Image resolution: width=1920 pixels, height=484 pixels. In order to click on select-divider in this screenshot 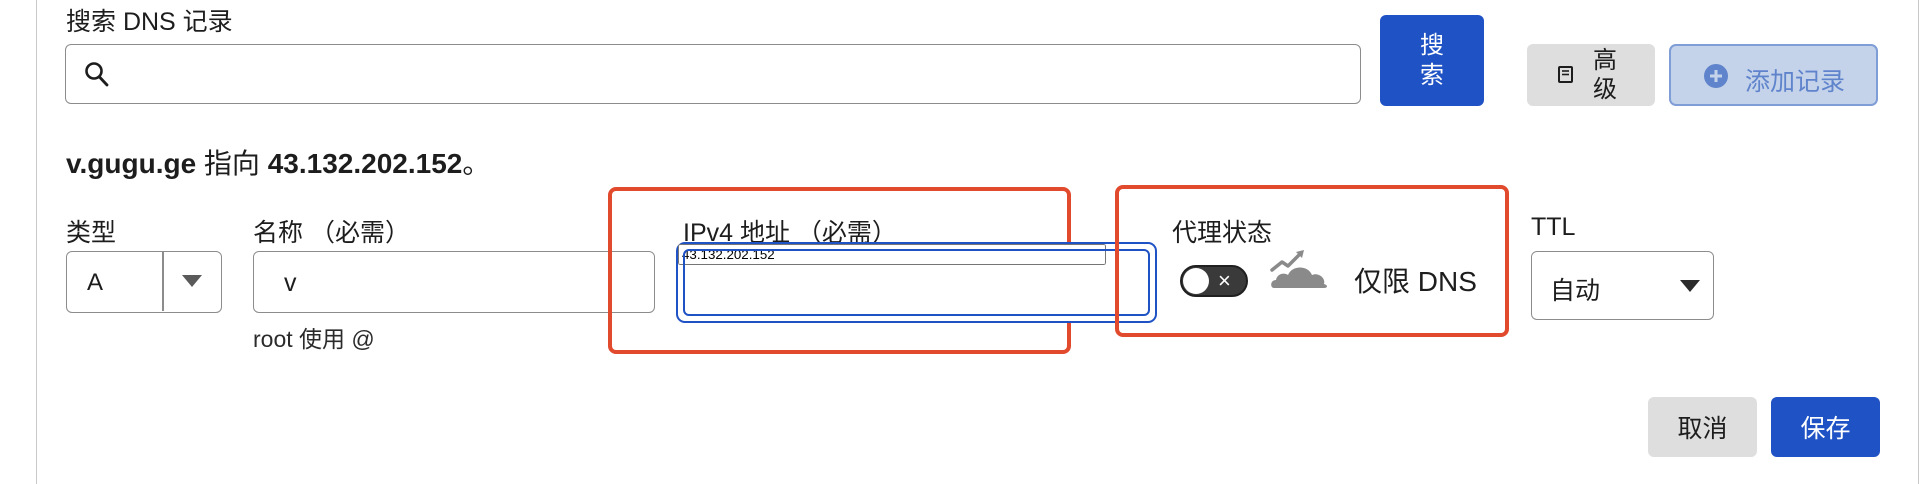, I will do `click(163, 281)`.